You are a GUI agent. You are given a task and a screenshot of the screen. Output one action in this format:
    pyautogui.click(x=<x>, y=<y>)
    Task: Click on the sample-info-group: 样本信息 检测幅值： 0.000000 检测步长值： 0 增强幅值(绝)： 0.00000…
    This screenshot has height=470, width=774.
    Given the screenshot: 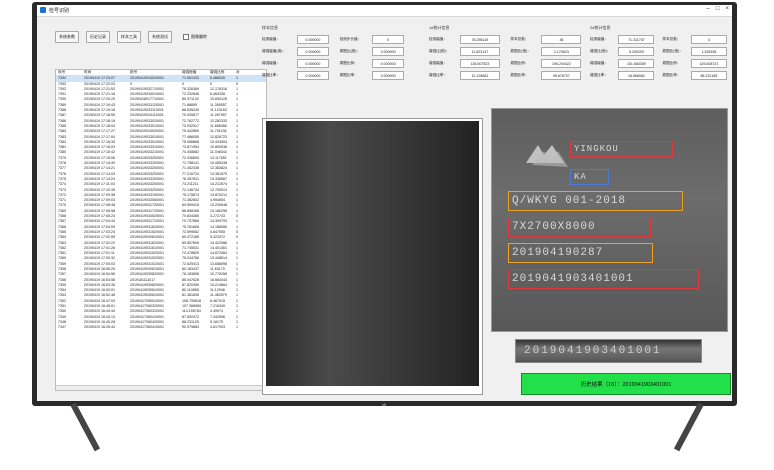 What is the action you would take?
    pyautogui.click(x=337, y=55)
    